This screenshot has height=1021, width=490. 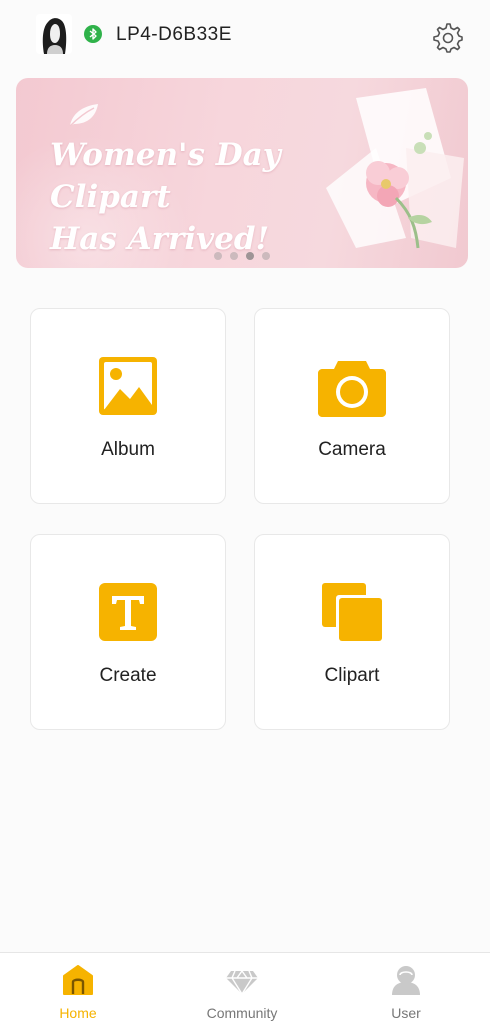 I want to click on gear-icon, so click(x=448, y=38).